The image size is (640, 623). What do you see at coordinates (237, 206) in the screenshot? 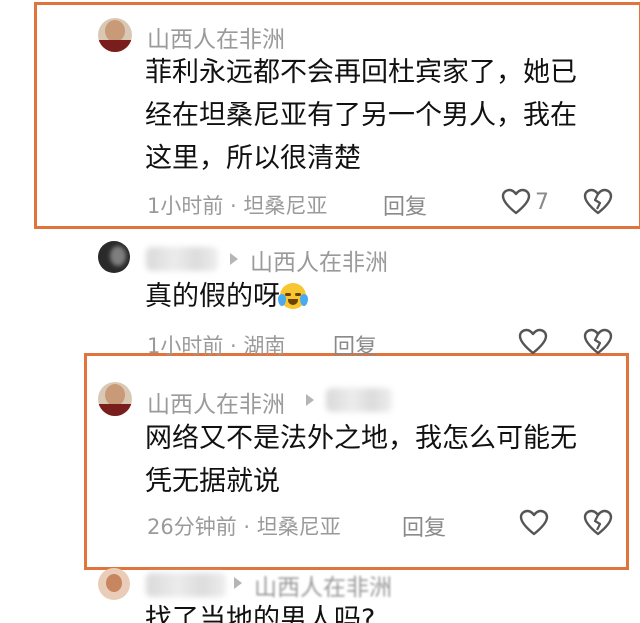
I see `comment-meta: 1小时前 · 坦桑尼亚` at bounding box center [237, 206].